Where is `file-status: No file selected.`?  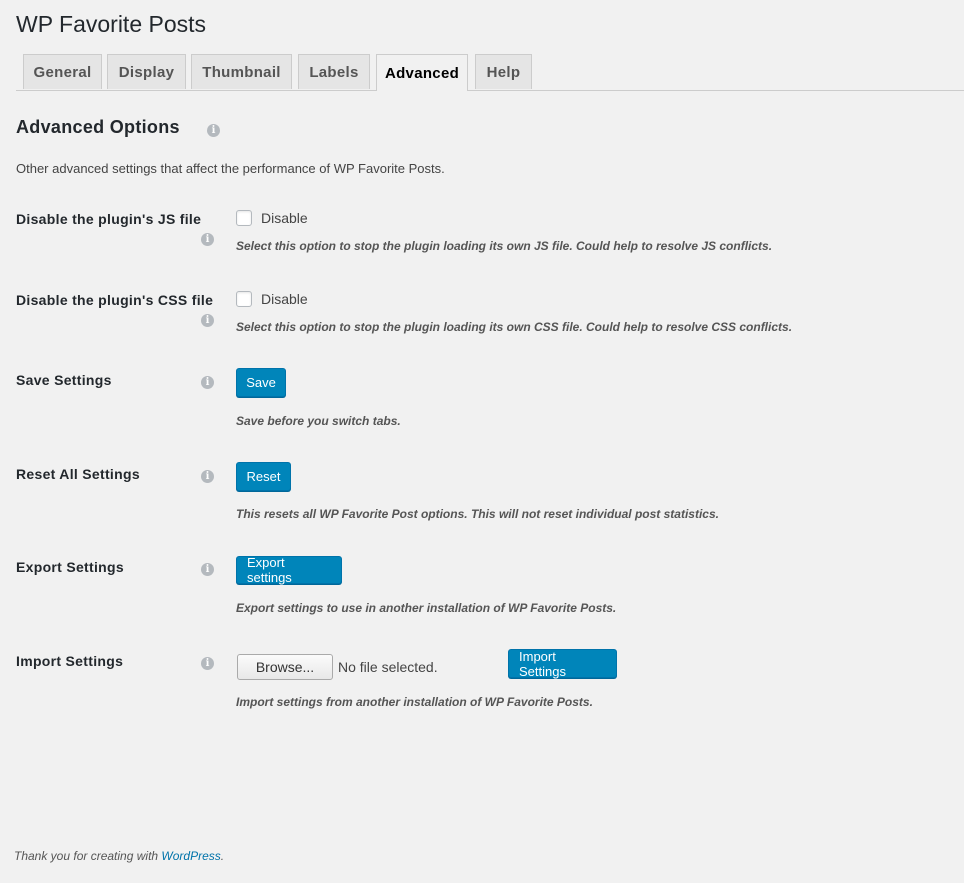 file-status: No file selected. is located at coordinates (388, 667).